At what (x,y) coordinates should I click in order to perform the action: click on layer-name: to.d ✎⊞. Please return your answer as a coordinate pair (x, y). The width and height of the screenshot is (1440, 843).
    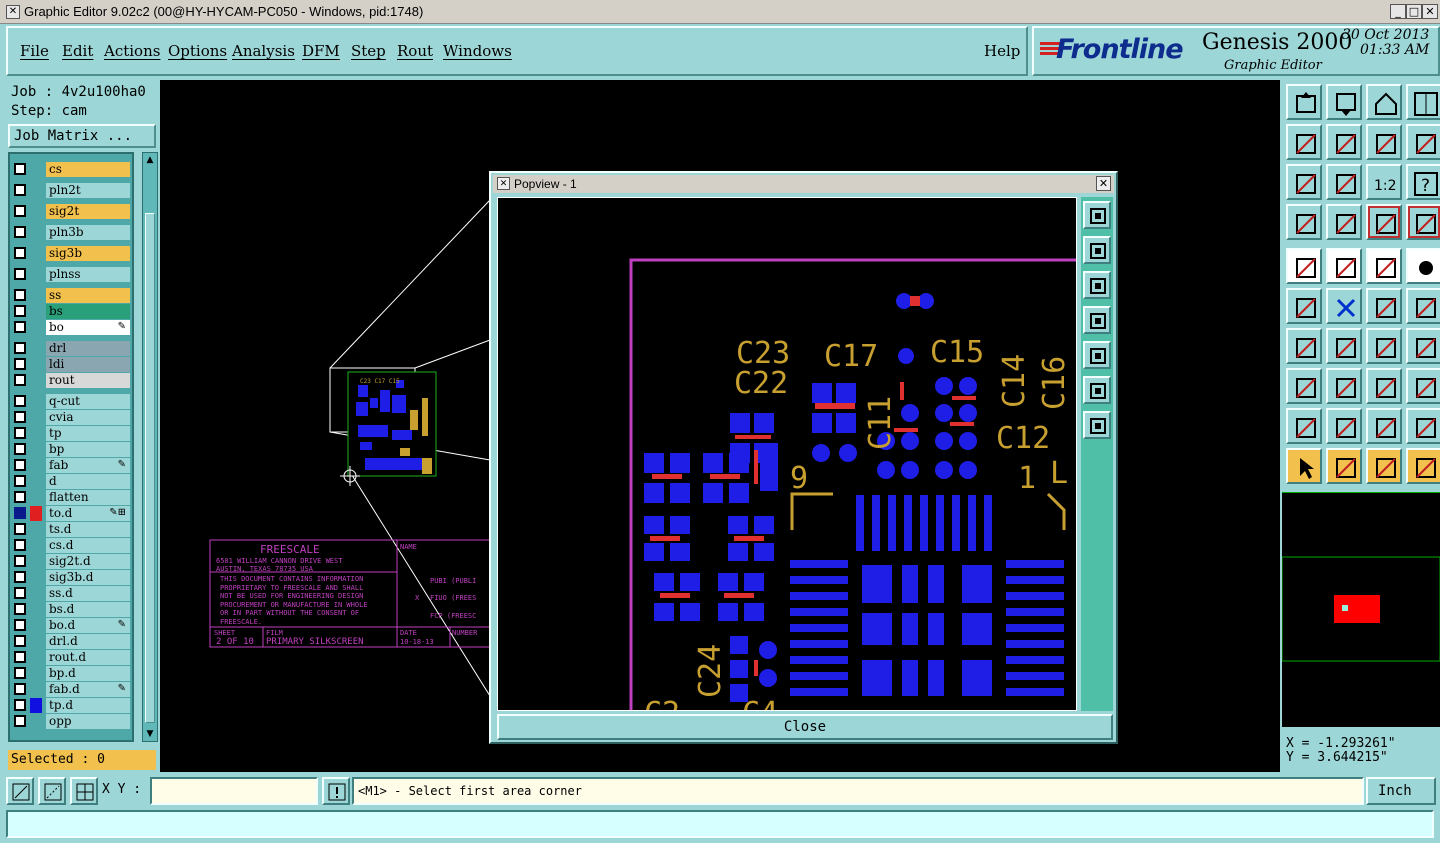
    Looking at the image, I should click on (88, 513).